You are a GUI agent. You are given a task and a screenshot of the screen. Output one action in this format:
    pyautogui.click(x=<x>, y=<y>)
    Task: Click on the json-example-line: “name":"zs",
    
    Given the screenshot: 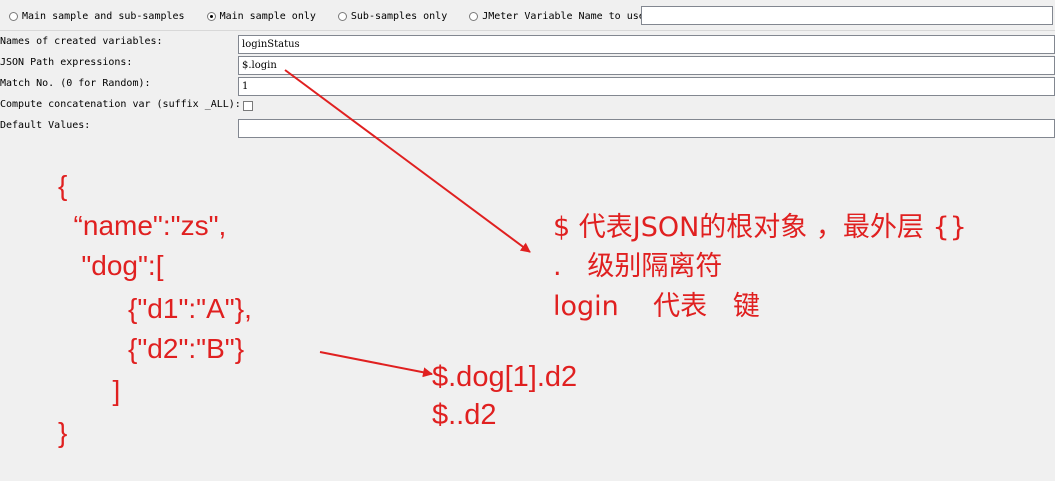 What is the action you would take?
    pyautogui.click(x=142, y=225)
    